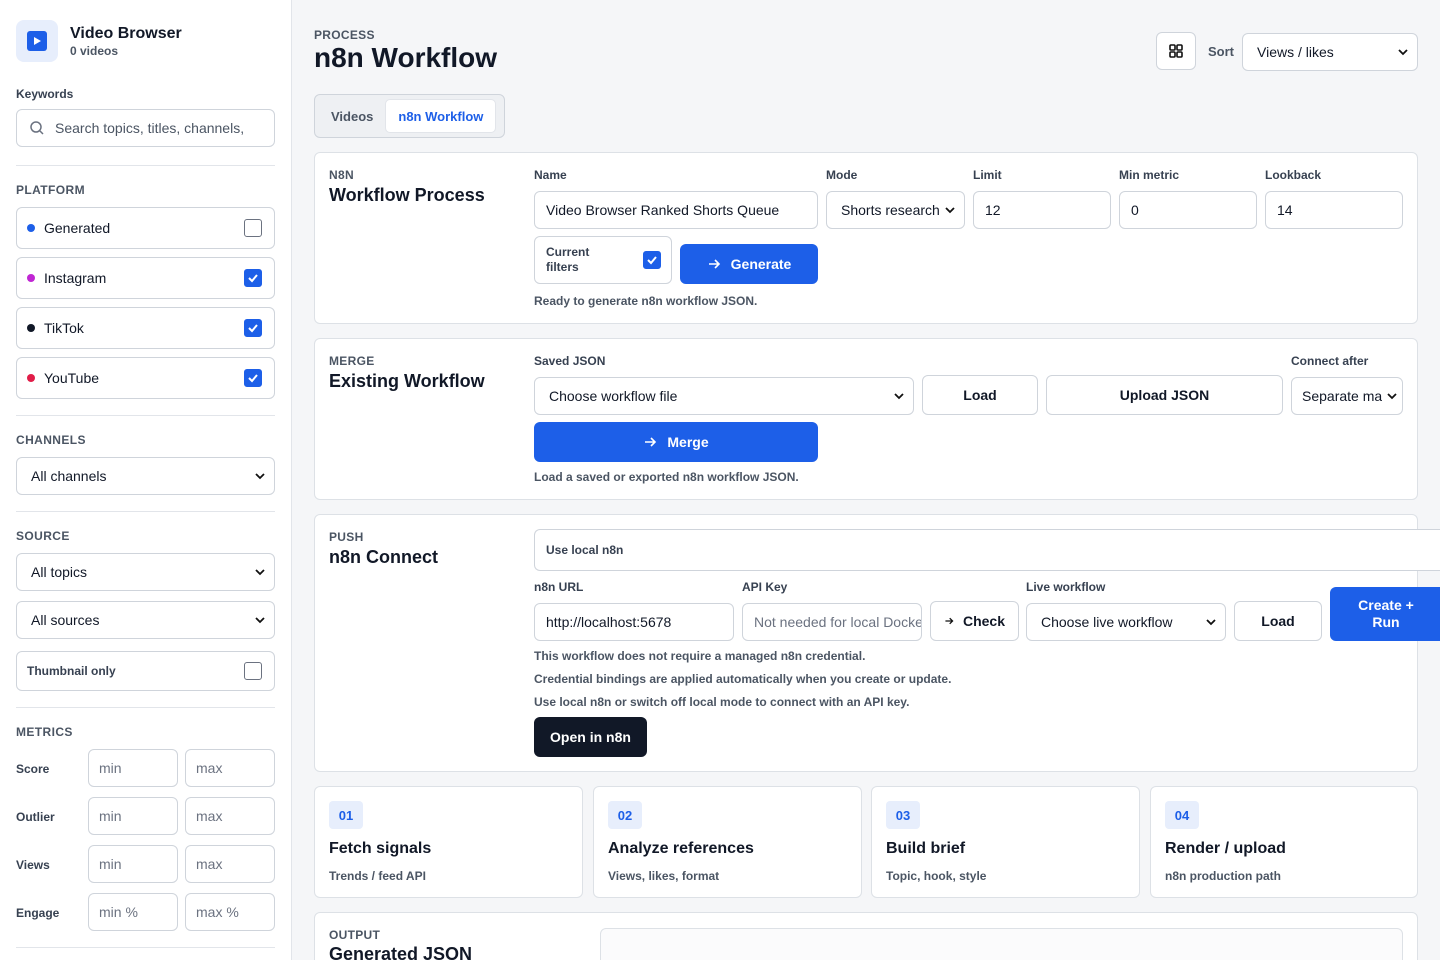 The height and width of the screenshot is (960, 1440). I want to click on check-button: Check, so click(974, 621).